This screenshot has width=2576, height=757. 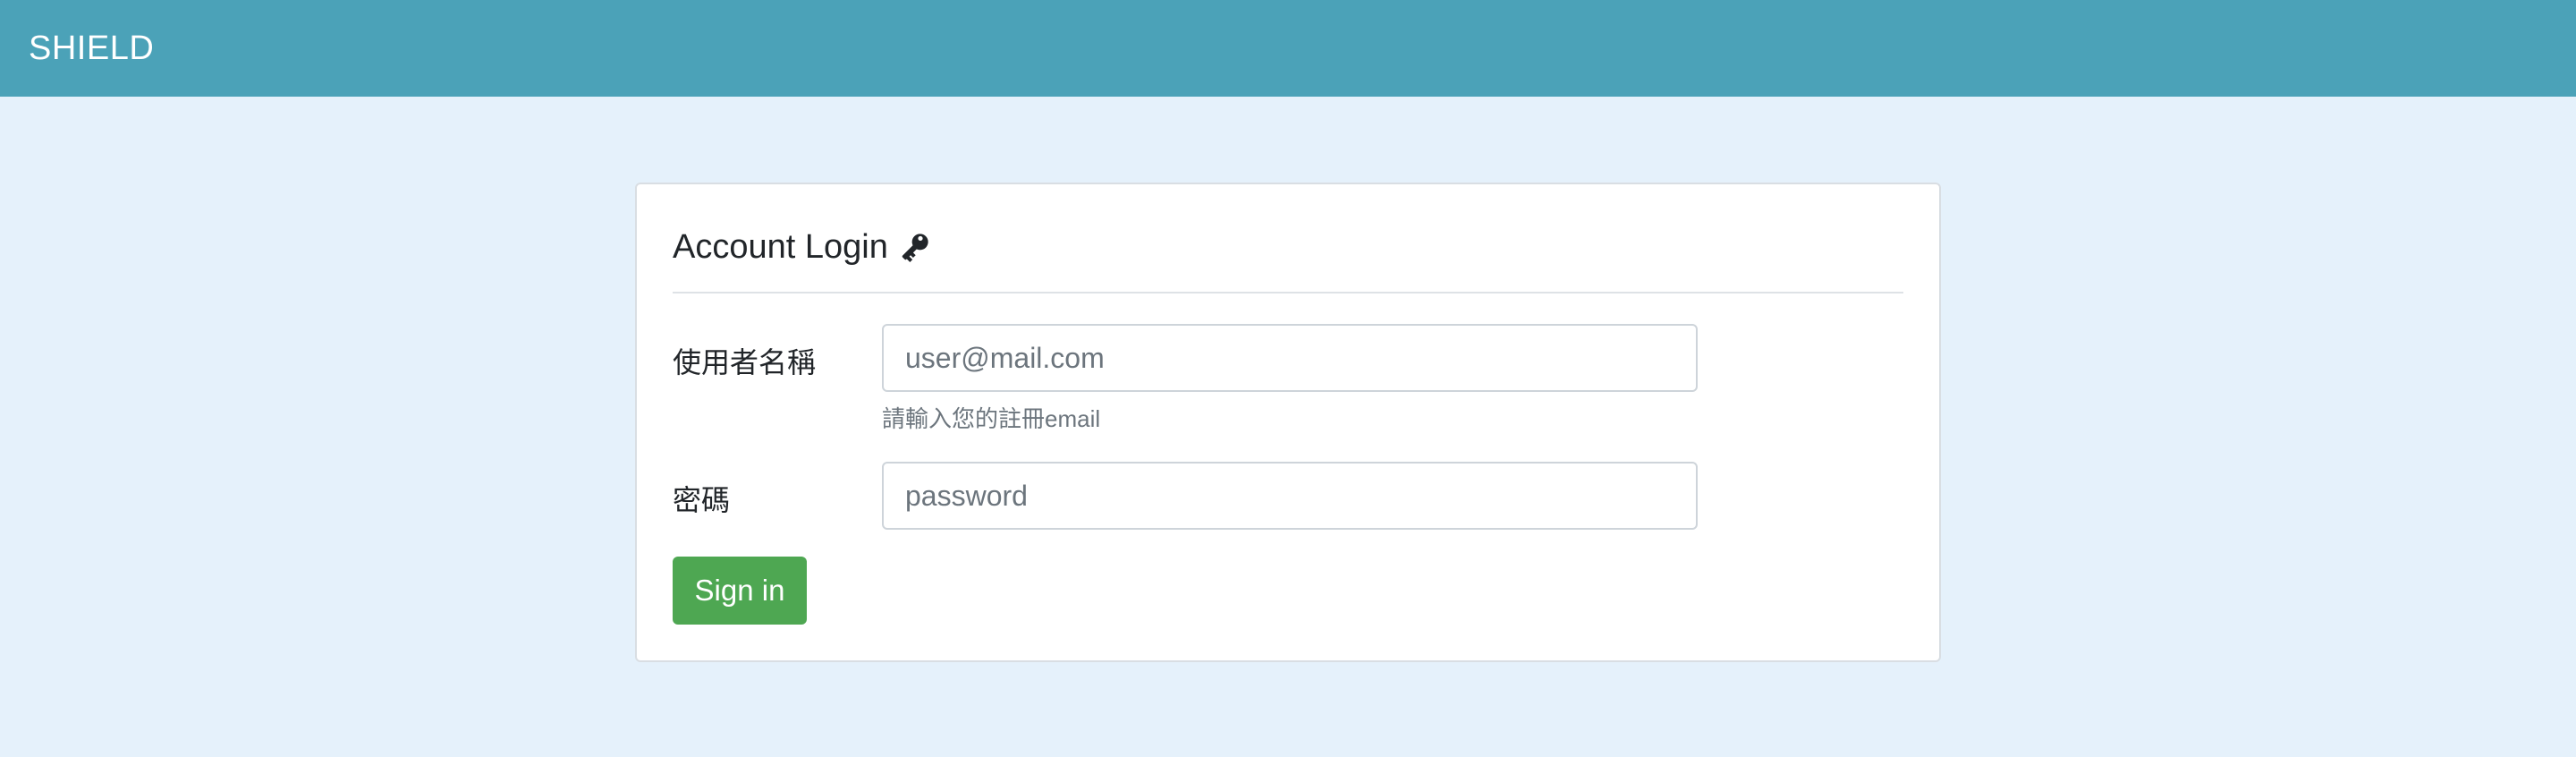 I want to click on login-card-header: Account Login, so click(x=804, y=247).